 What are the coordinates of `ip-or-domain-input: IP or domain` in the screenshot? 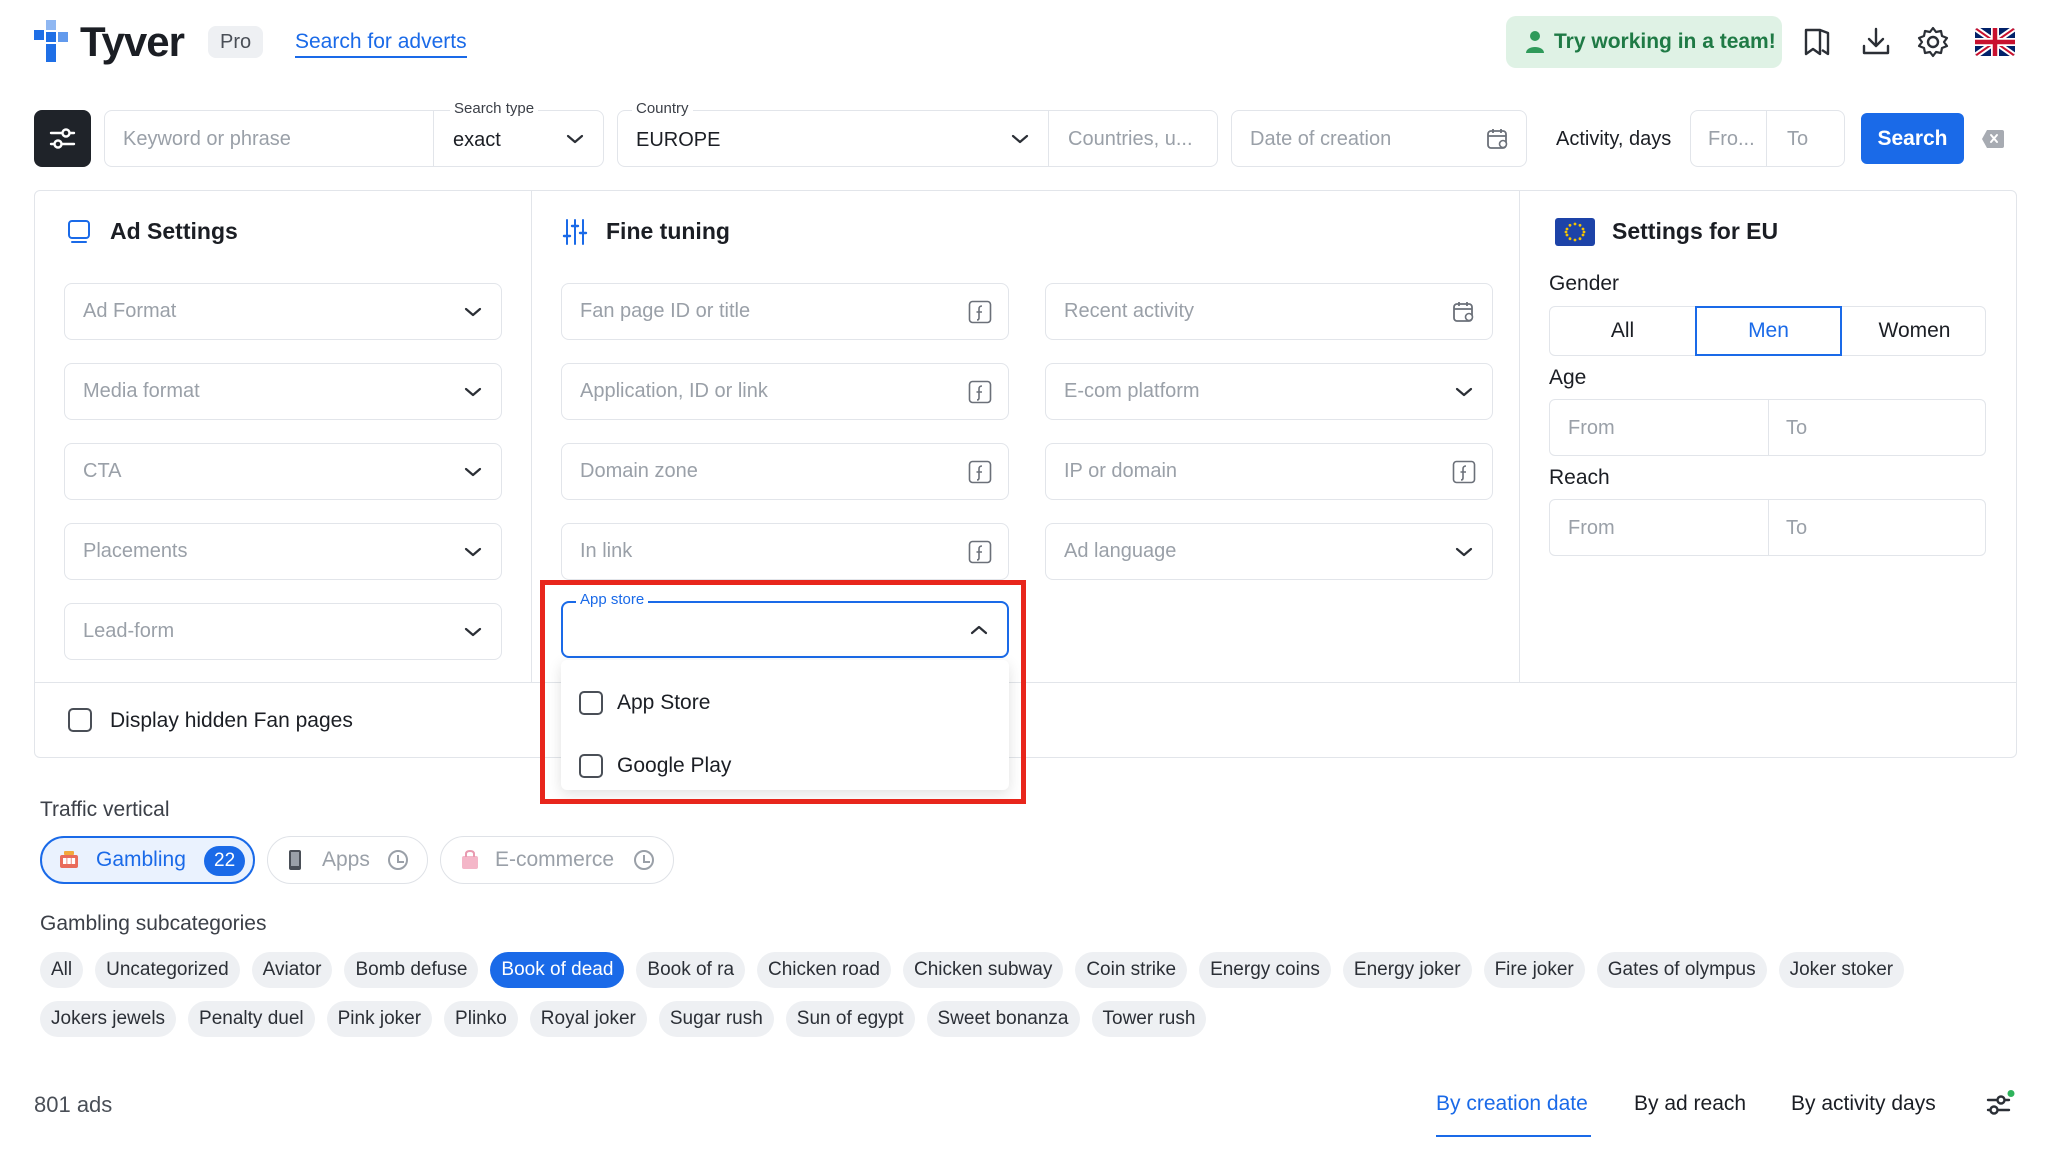 It's located at (1269, 471).